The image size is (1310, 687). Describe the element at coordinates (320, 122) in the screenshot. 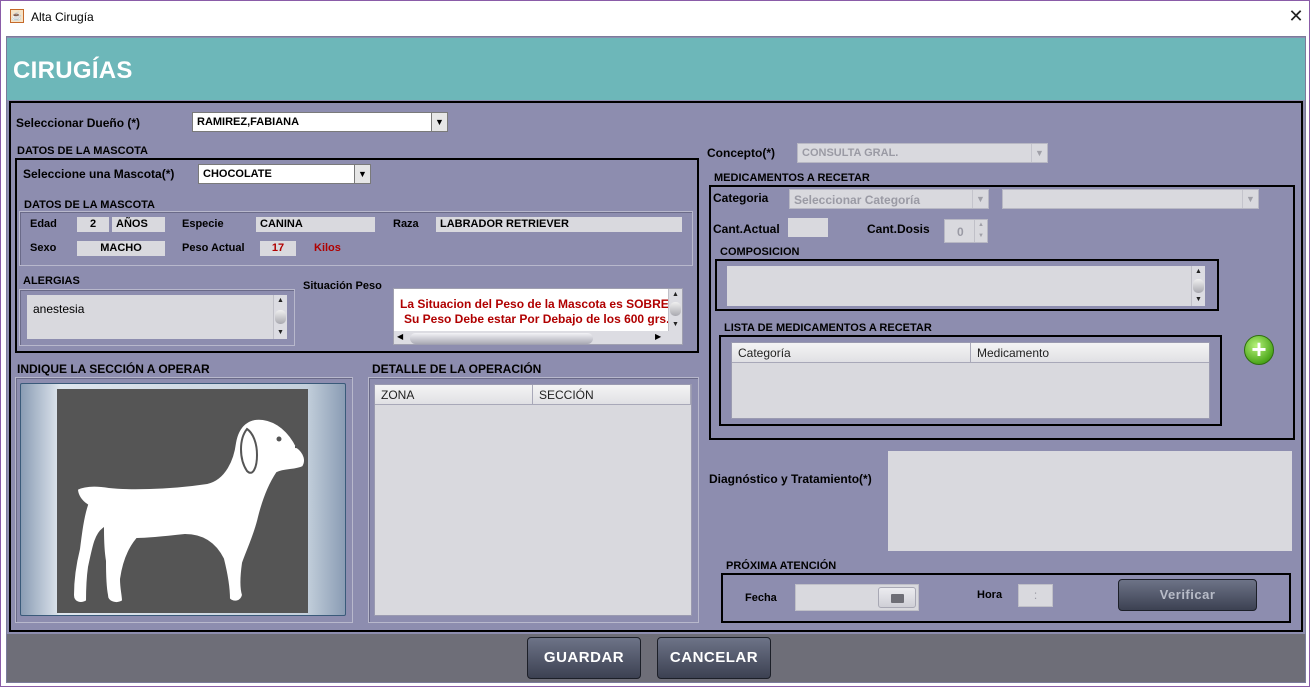

I see `owner-select: RAMIREZ,FABIANA ▼` at that location.